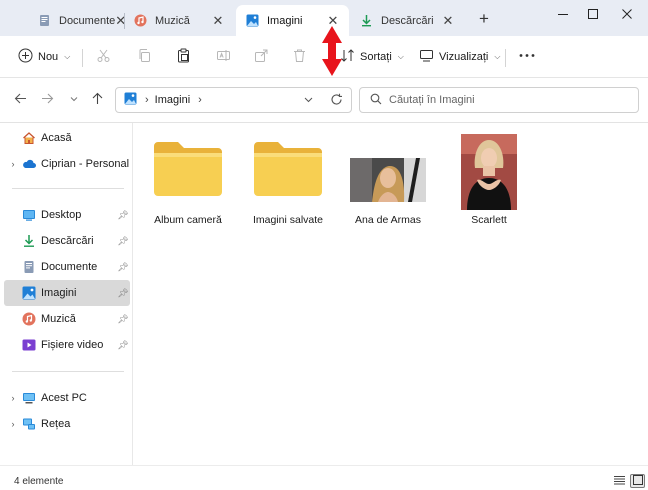  I want to click on tab-label: Imagini, so click(285, 20).